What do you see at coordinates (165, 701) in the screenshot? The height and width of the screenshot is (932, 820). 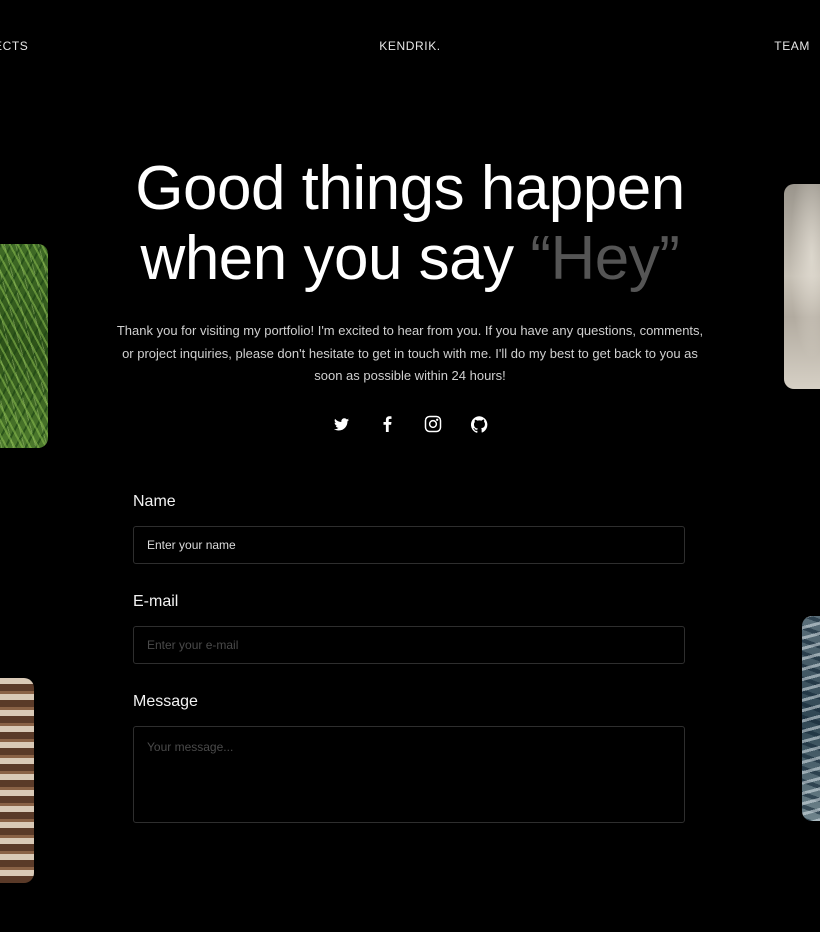 I see `message-label: Message` at bounding box center [165, 701].